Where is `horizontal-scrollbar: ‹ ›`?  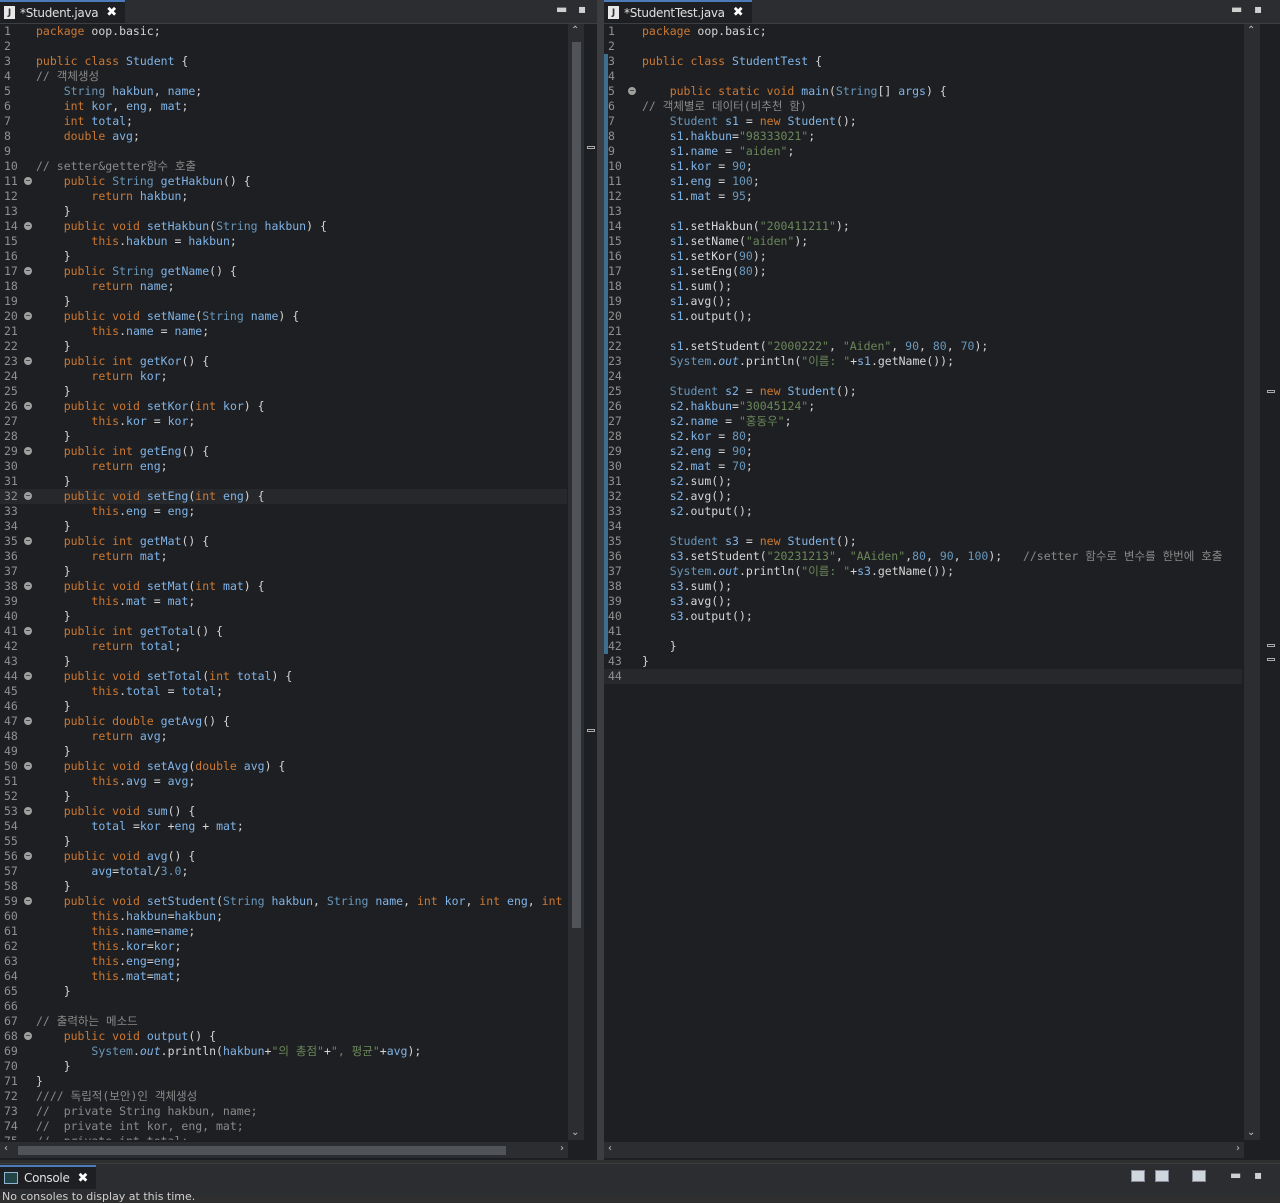
horizontal-scrollbar: ‹ › is located at coordinates (284, 1150).